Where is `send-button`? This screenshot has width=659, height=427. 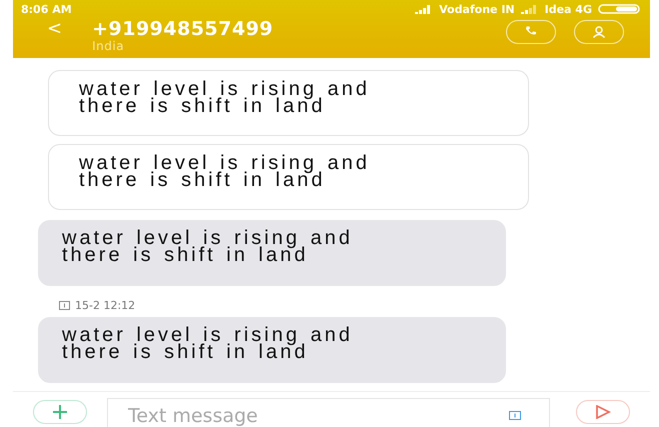
send-button is located at coordinates (603, 412).